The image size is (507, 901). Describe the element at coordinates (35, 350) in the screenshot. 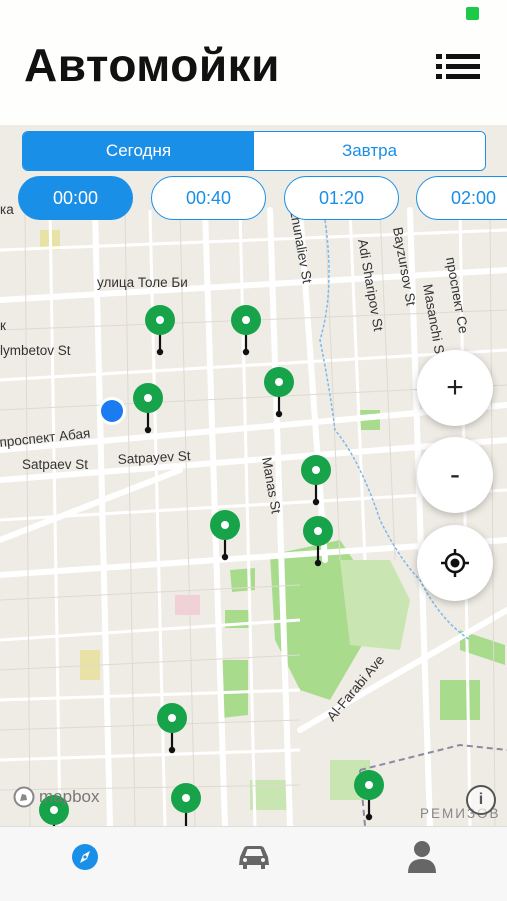

I see `street-label: lymbetov St` at that location.